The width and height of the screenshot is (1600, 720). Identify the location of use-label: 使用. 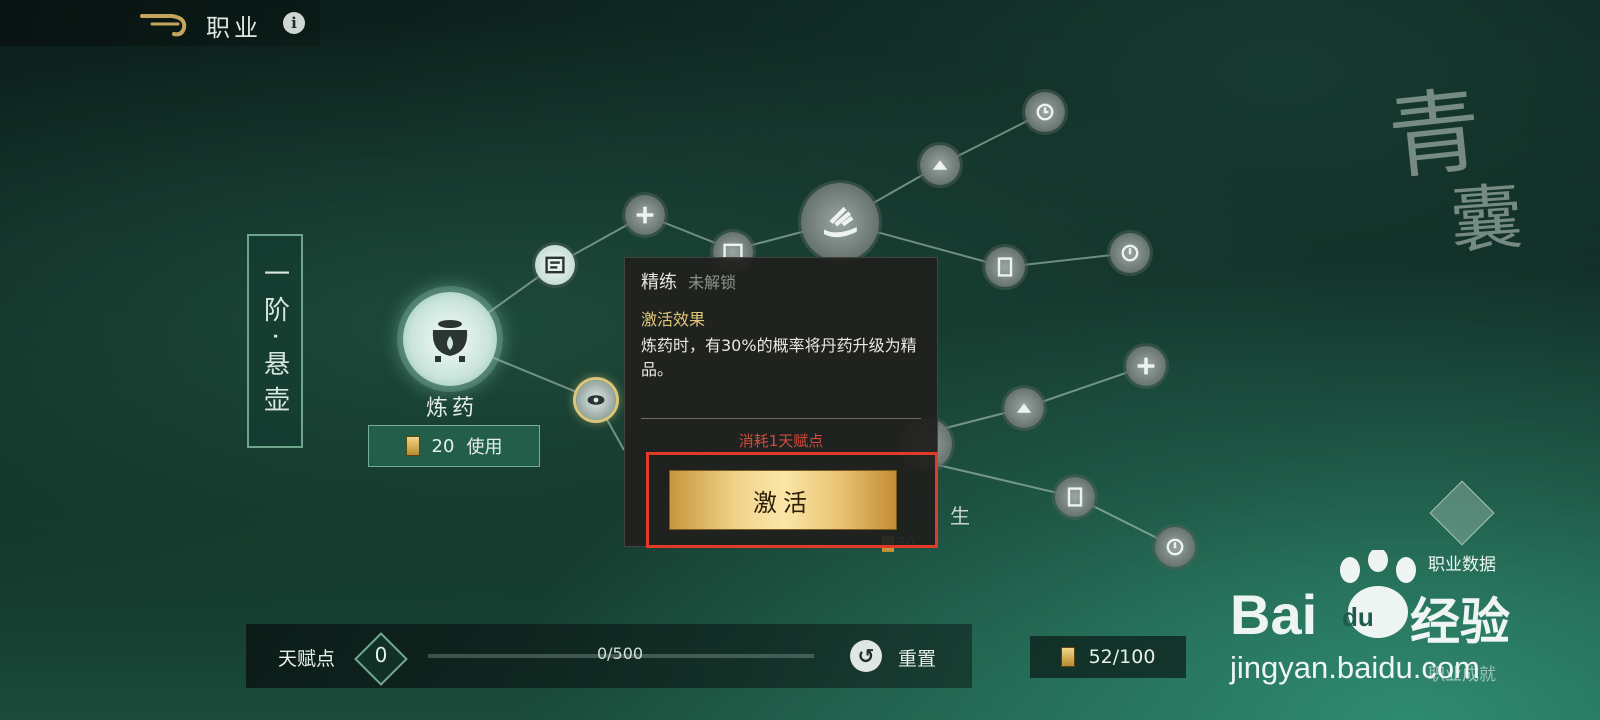
(484, 447).